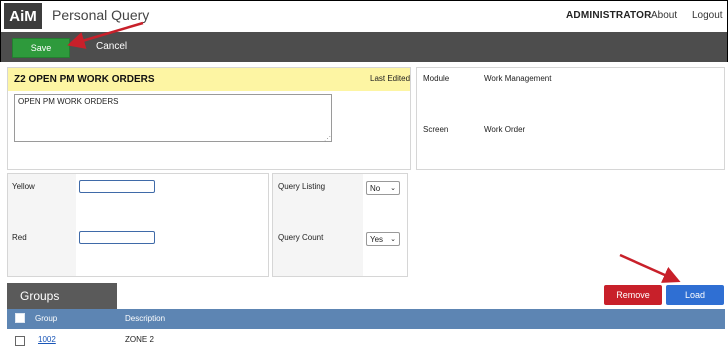  What do you see at coordinates (41, 48) in the screenshot?
I see `save-button: Save` at bounding box center [41, 48].